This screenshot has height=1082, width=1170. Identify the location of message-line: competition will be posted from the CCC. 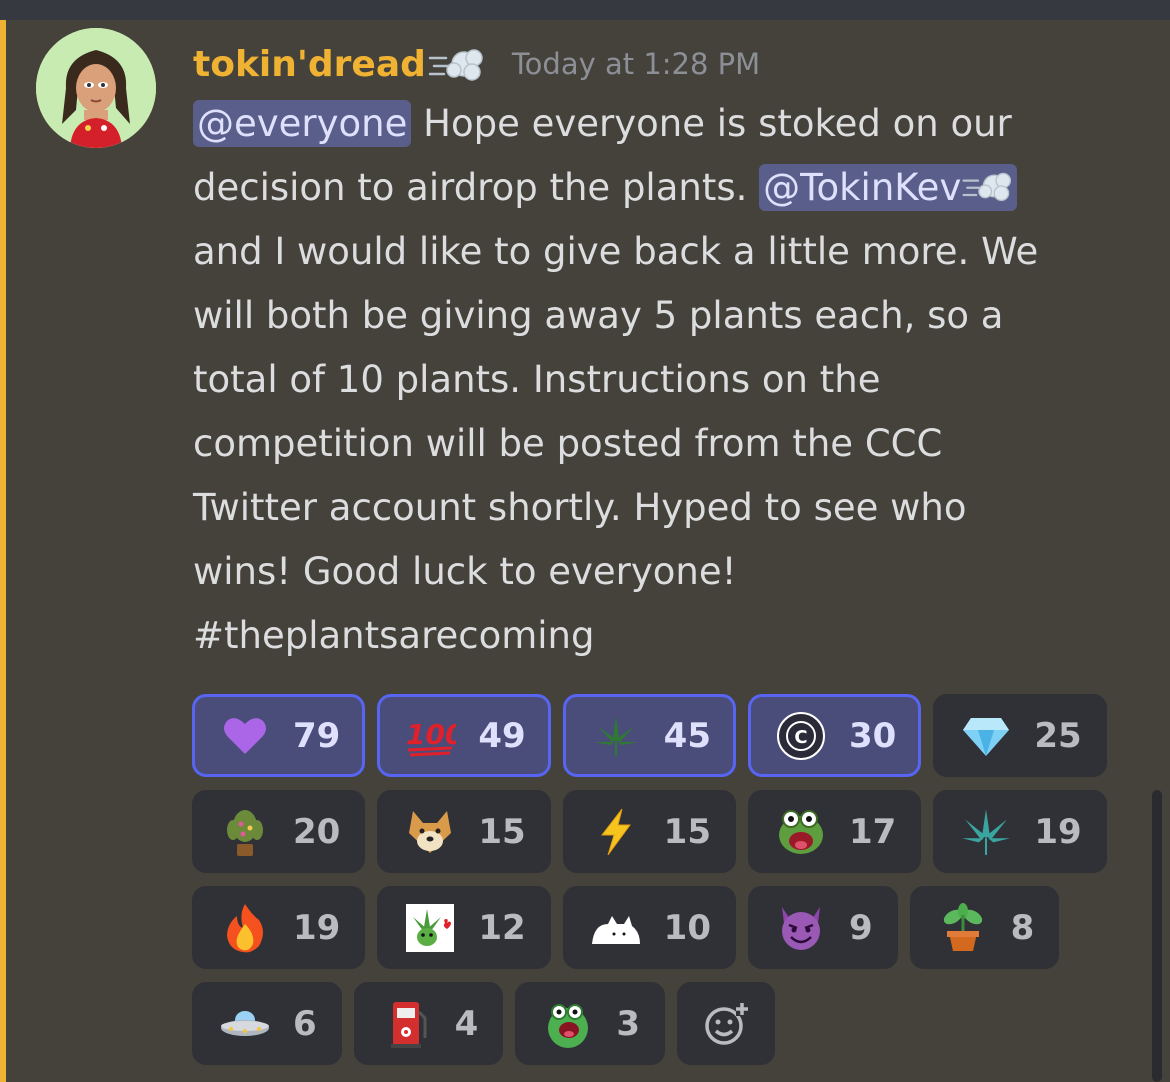
(568, 443).